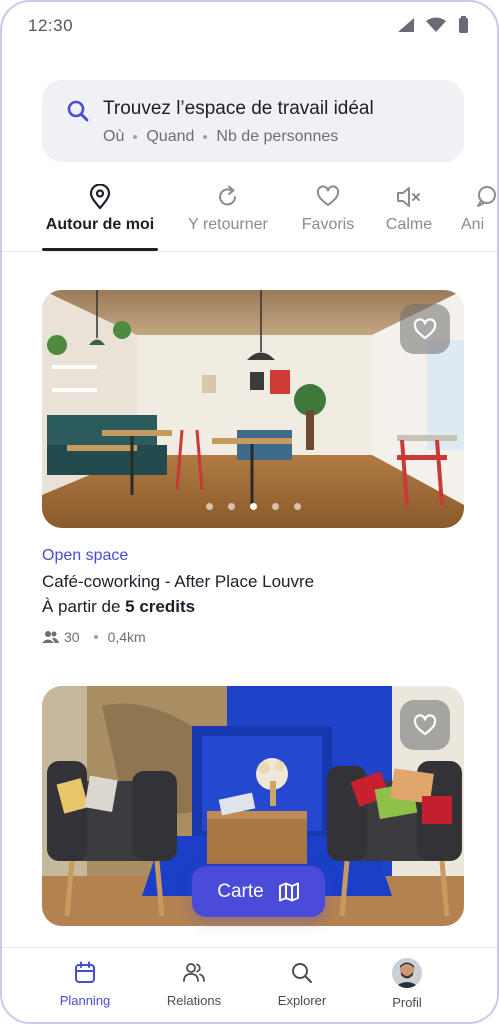 This screenshot has width=499, height=1024. I want to click on carousel-dots, so click(253, 506).